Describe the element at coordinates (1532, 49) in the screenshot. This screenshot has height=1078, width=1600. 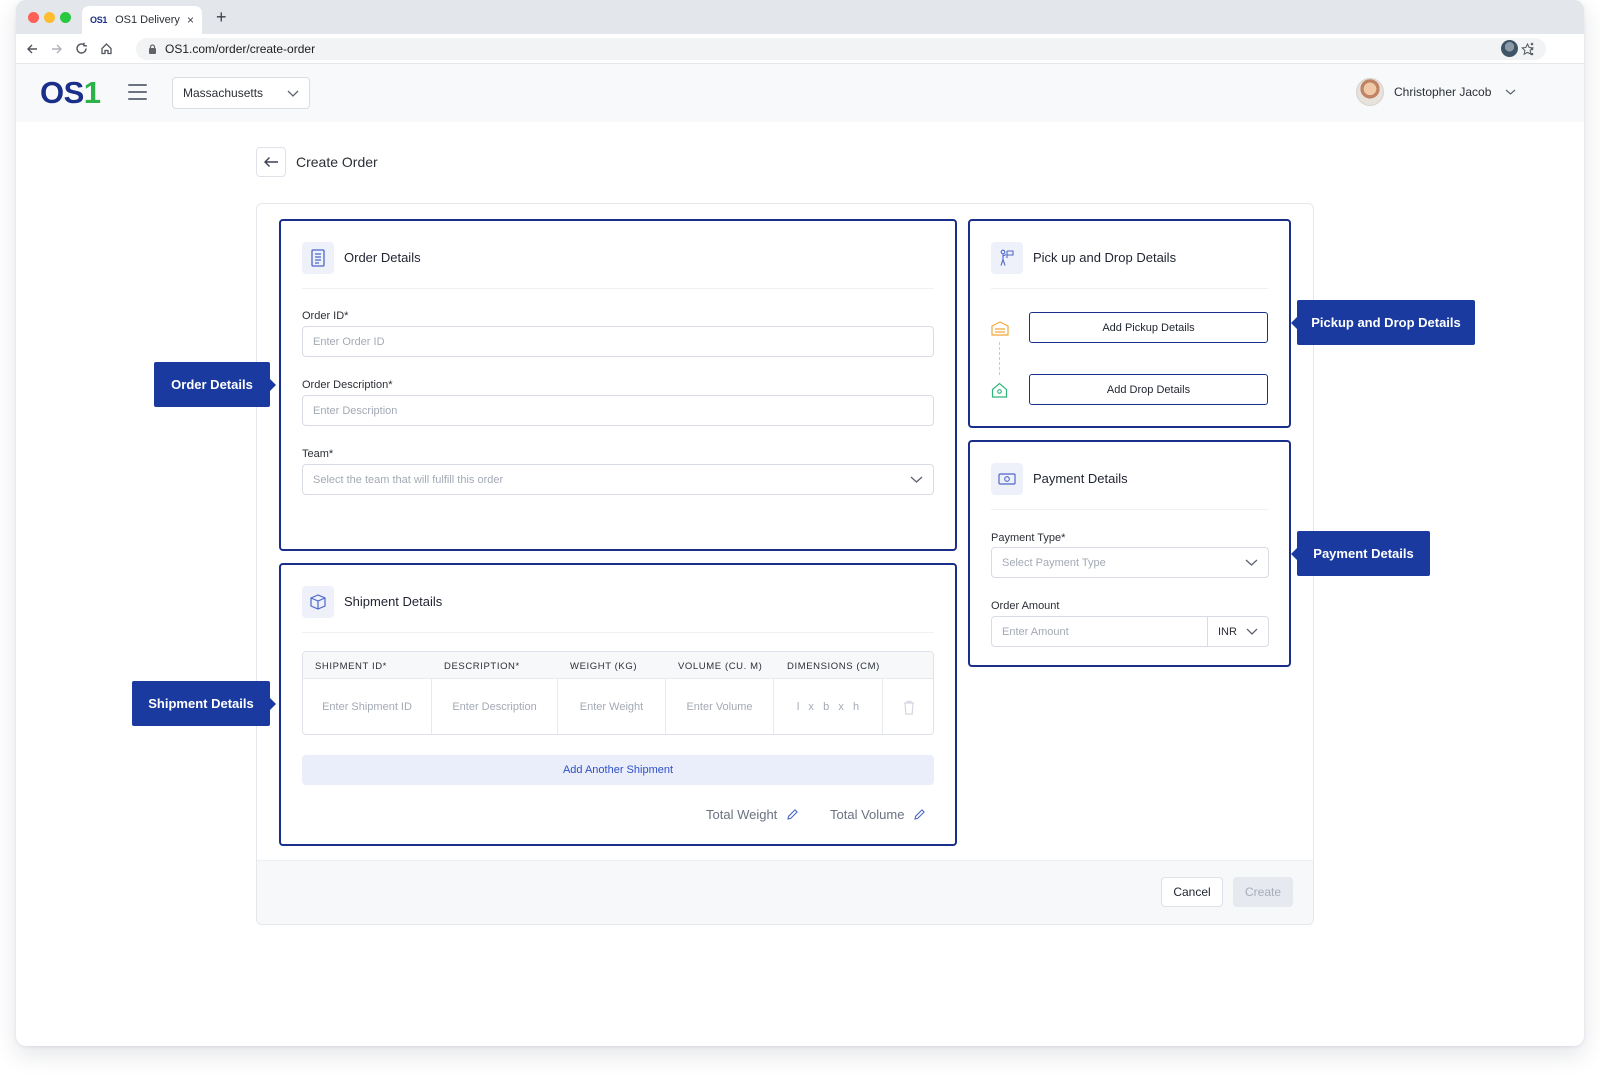
I see `browser-menu-icon` at that location.